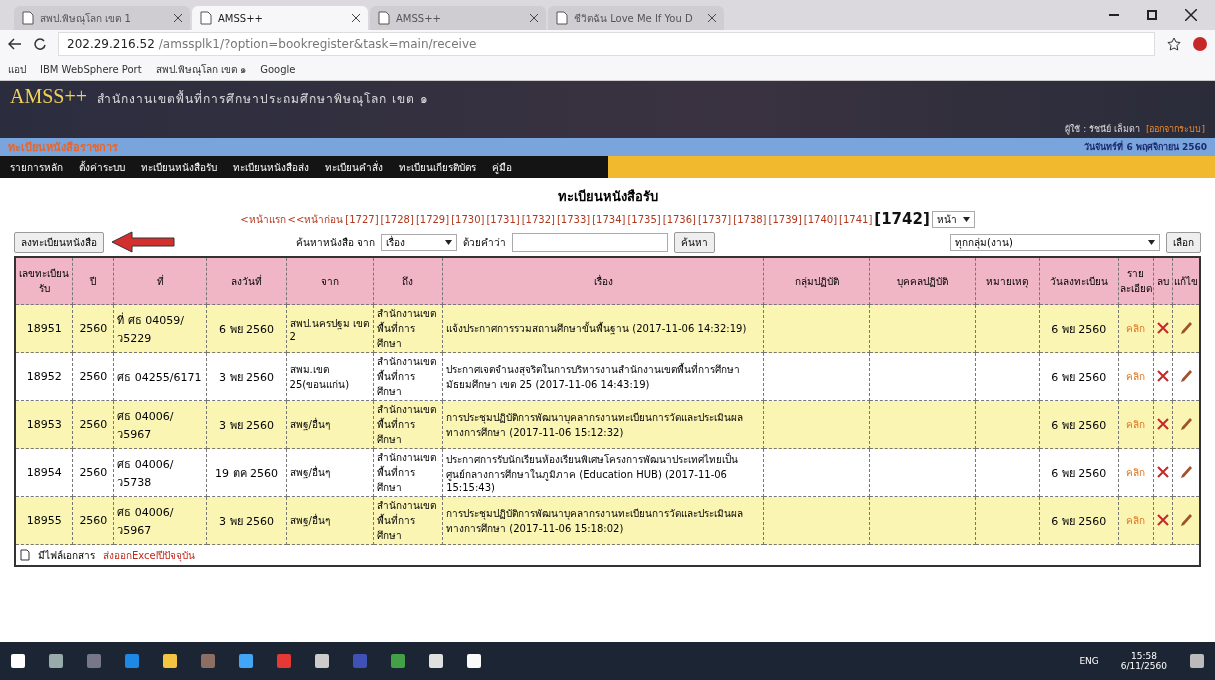 The image size is (1215, 680). I want to click on page-link: [1736], so click(679, 219).